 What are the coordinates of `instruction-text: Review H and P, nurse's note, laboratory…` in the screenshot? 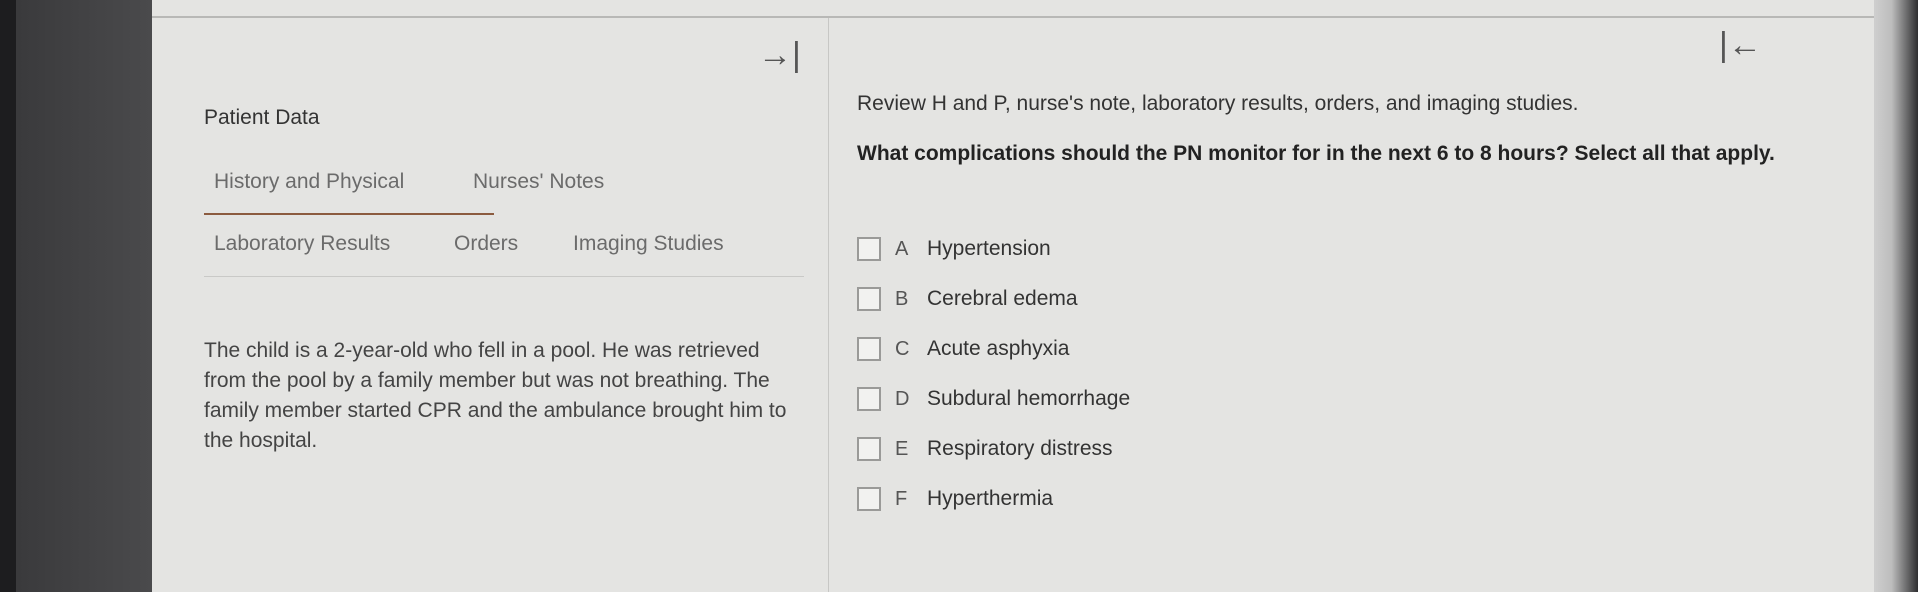 It's located at (1218, 103).